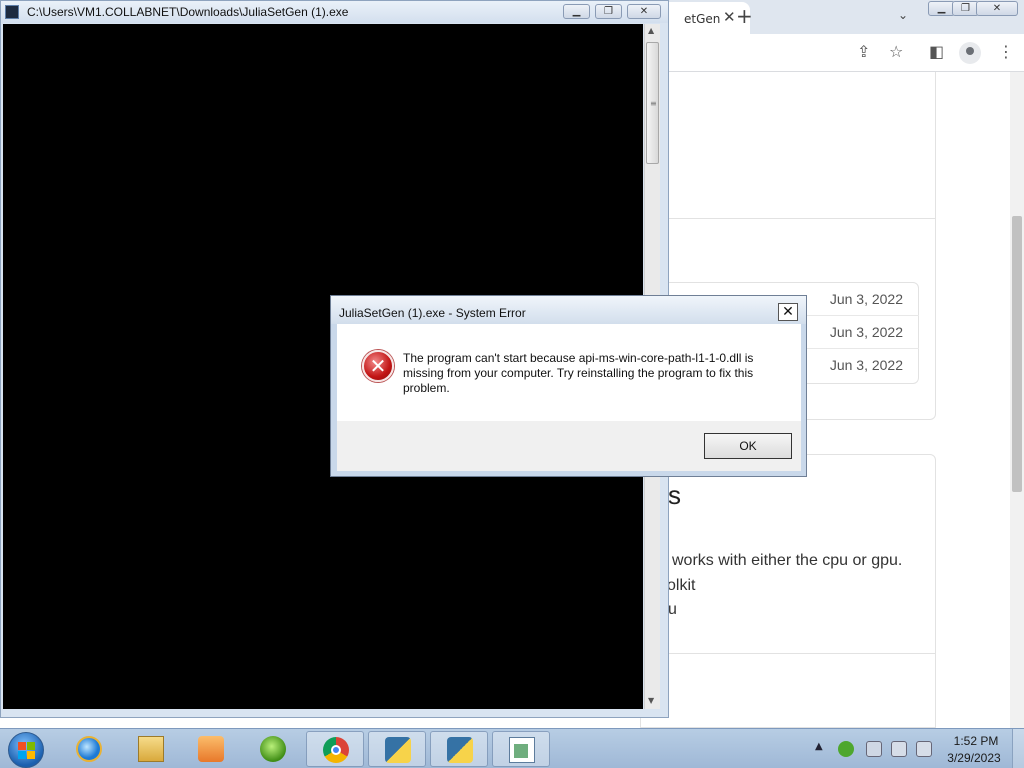 The image size is (1024, 768). Describe the element at coordinates (846, 749) in the screenshot. I see `network-status-icon` at that location.